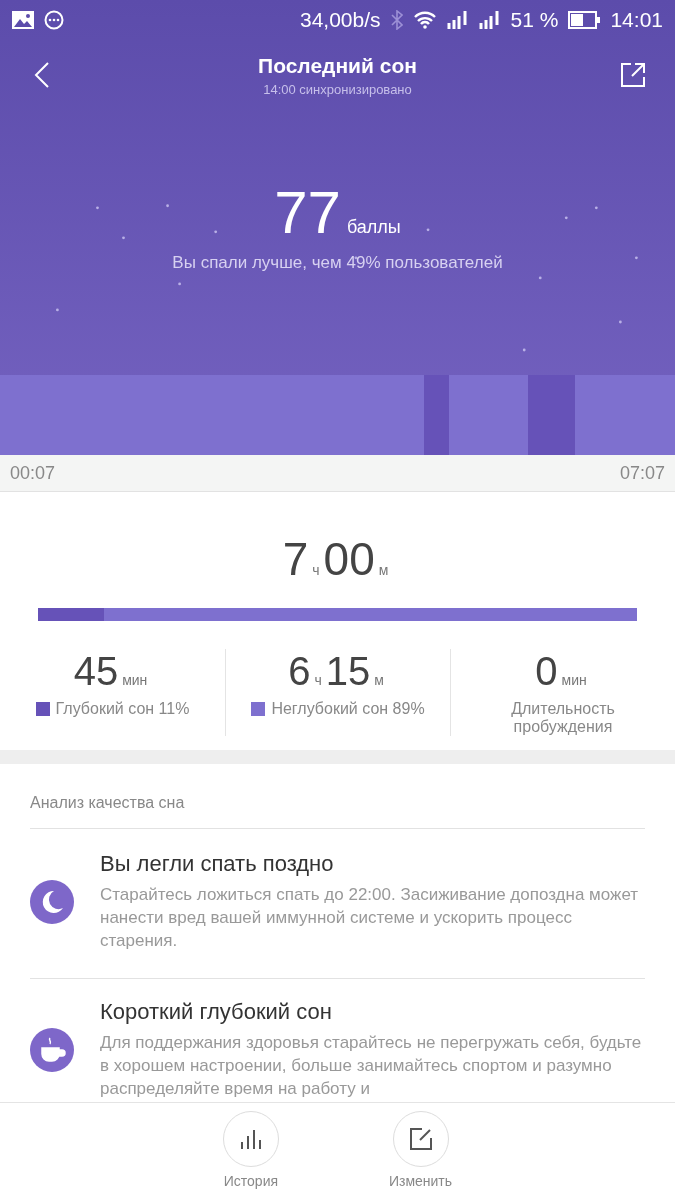 Image resolution: width=675 pixels, height=1200 pixels. What do you see at coordinates (584, 20) in the screenshot?
I see `battery-icon` at bounding box center [584, 20].